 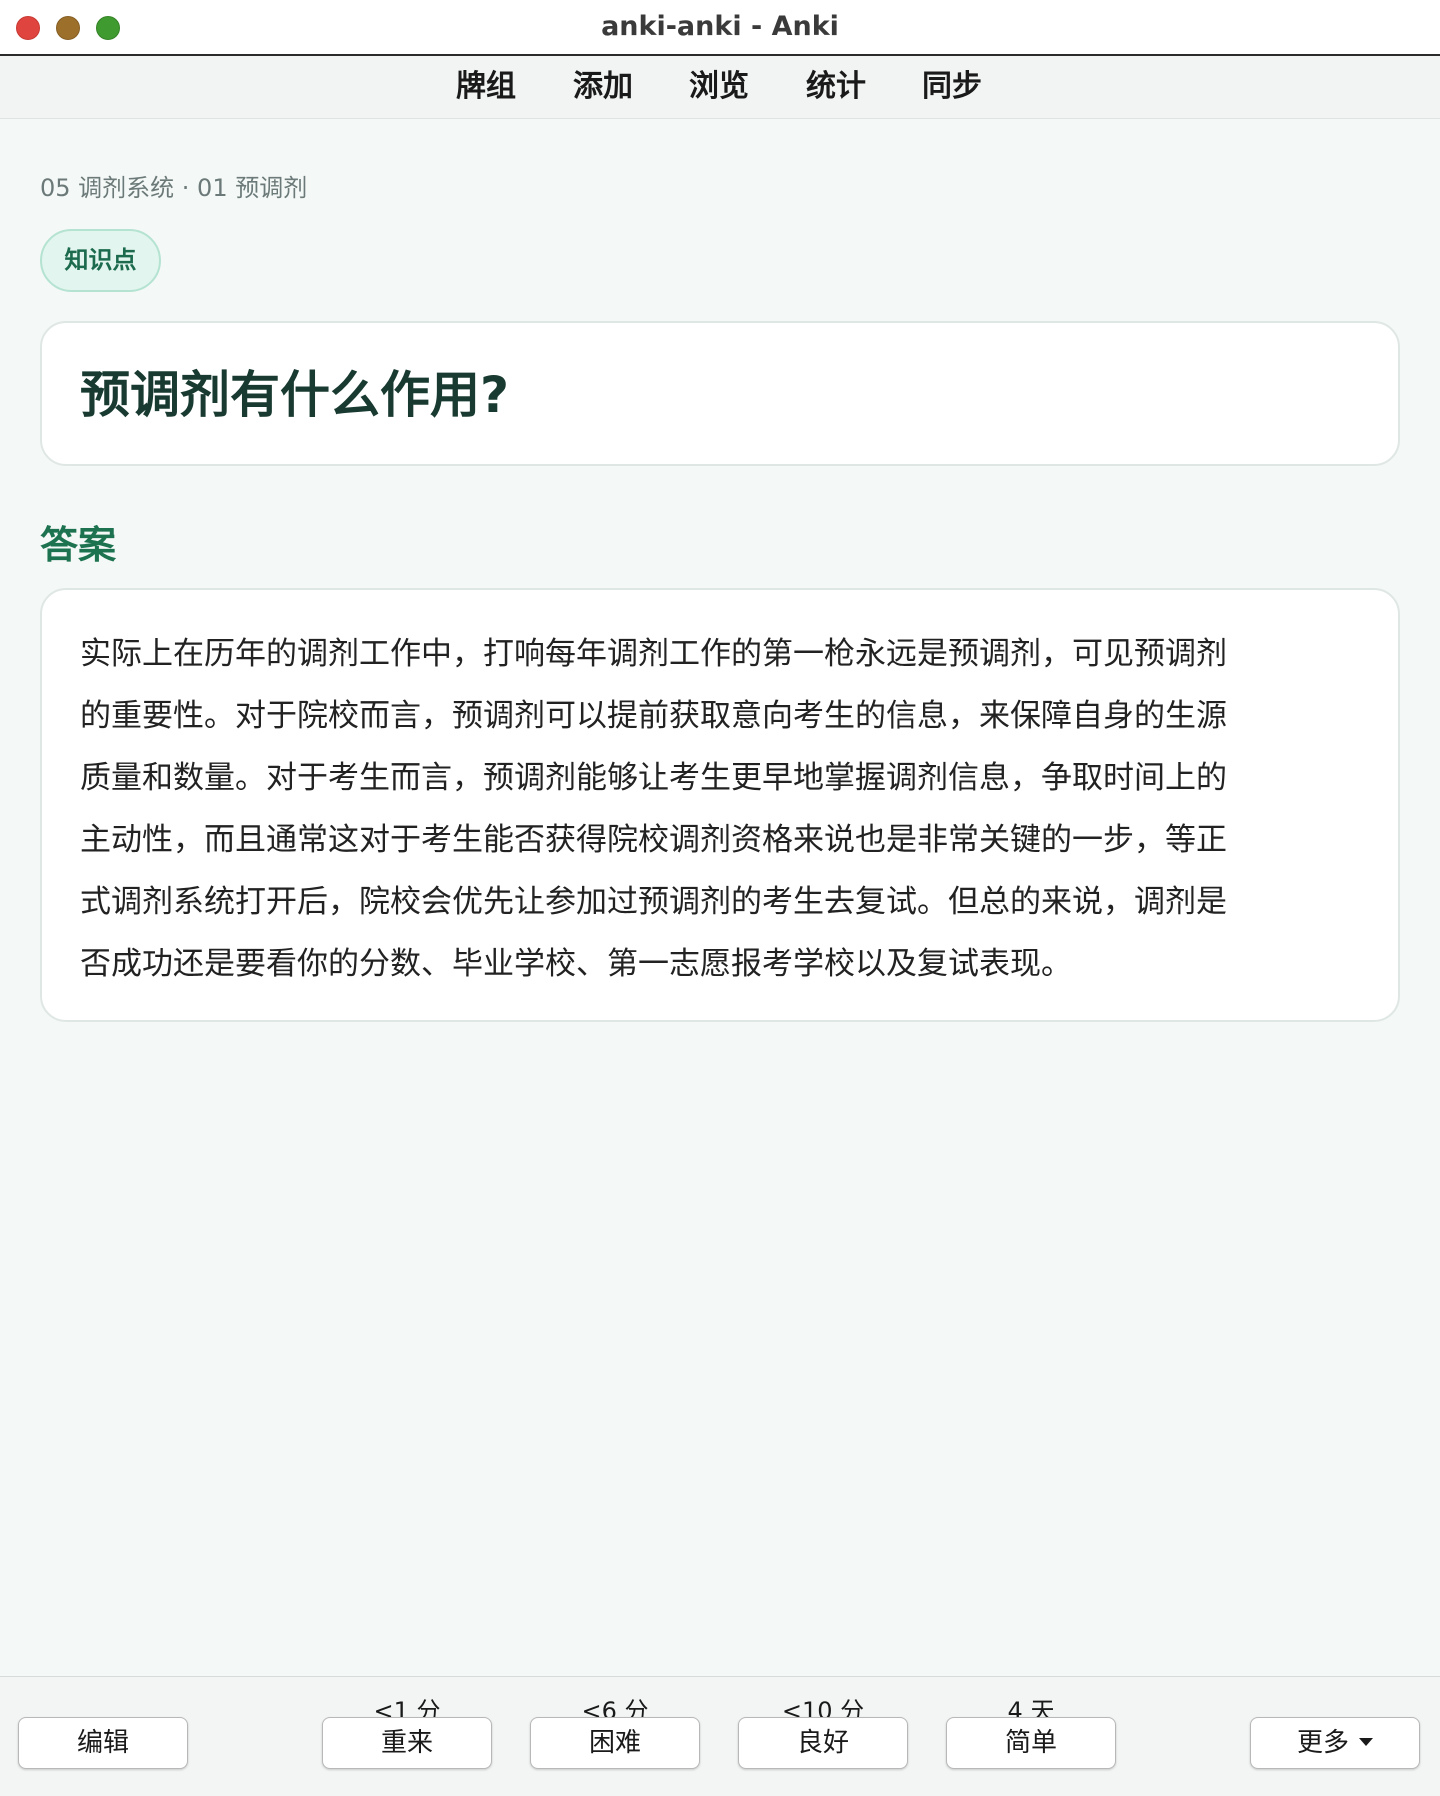 What do you see at coordinates (103, 1743) in the screenshot?
I see `edit-button: 编辑` at bounding box center [103, 1743].